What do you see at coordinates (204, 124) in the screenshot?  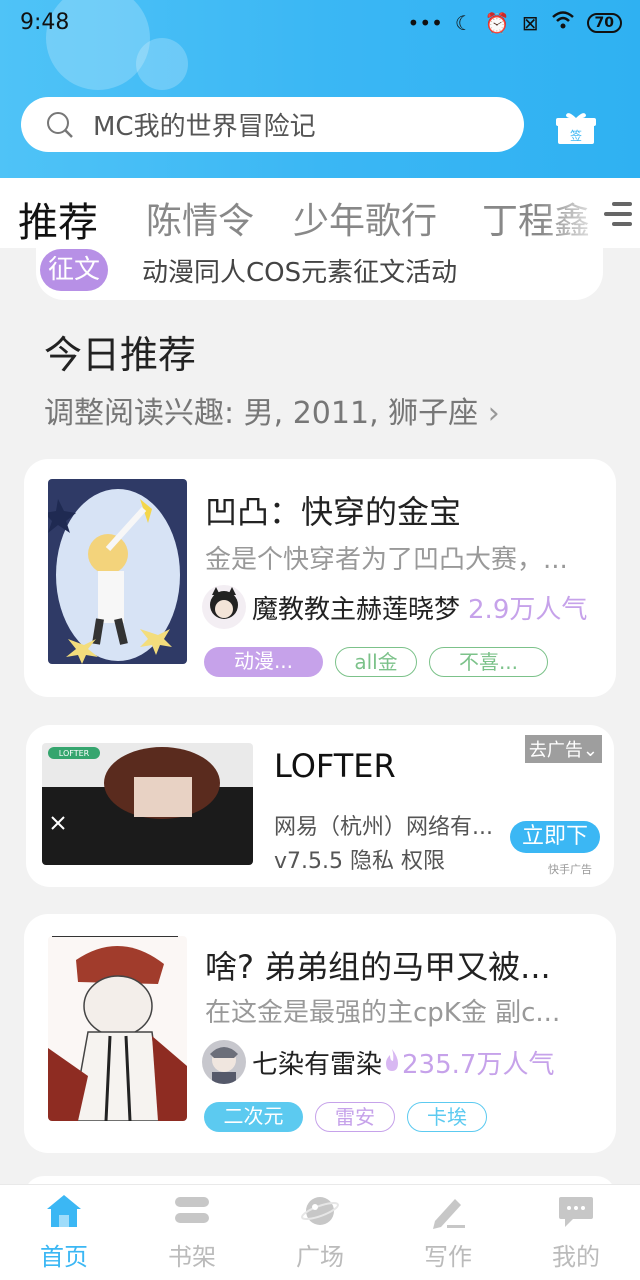 I see `search-input: MC我的世界冒险记` at bounding box center [204, 124].